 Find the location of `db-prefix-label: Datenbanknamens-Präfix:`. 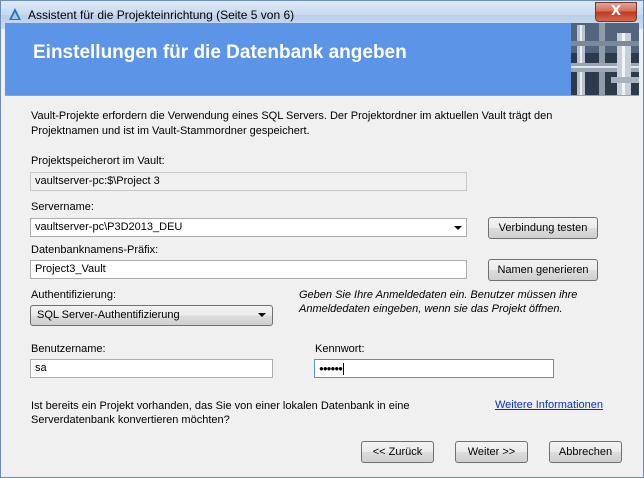

db-prefix-label: Datenbanknamens-Präfix: is located at coordinates (95, 250).